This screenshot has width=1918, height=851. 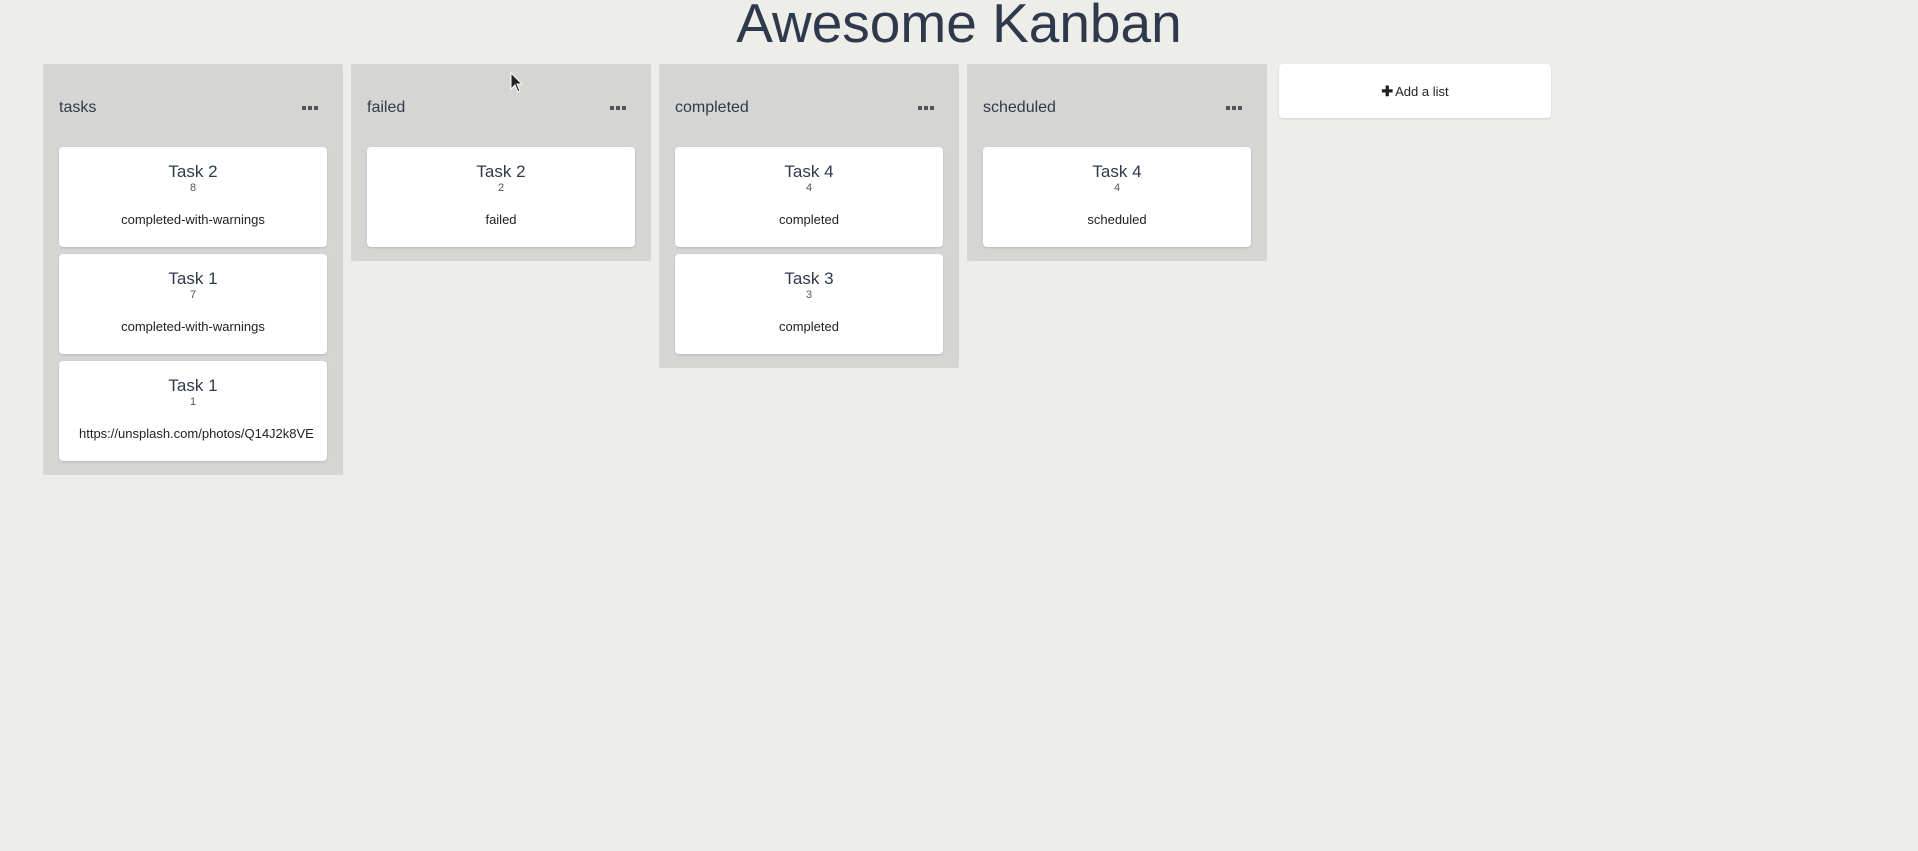 I want to click on card-id: 3, so click(x=809, y=295).